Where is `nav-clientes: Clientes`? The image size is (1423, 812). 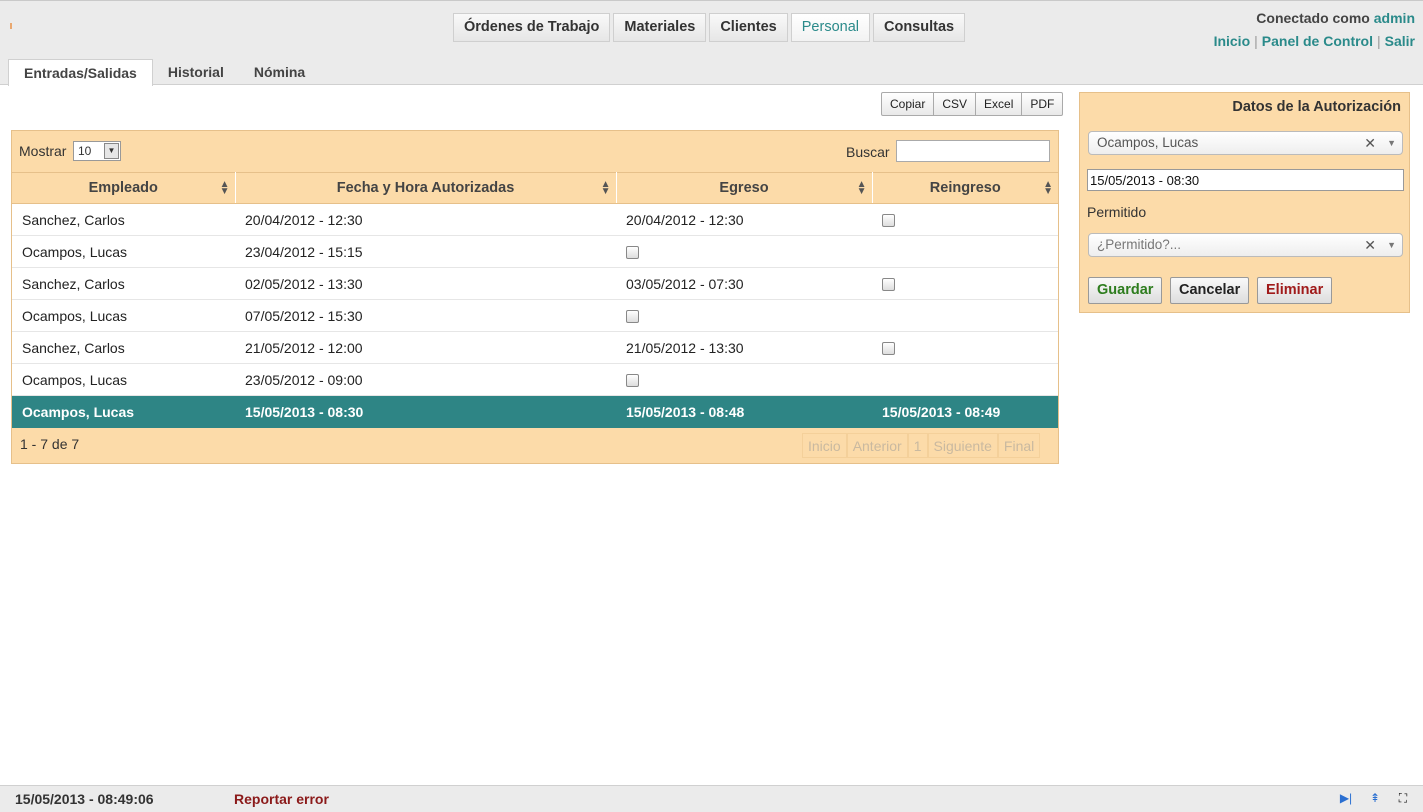 nav-clientes: Clientes is located at coordinates (748, 27).